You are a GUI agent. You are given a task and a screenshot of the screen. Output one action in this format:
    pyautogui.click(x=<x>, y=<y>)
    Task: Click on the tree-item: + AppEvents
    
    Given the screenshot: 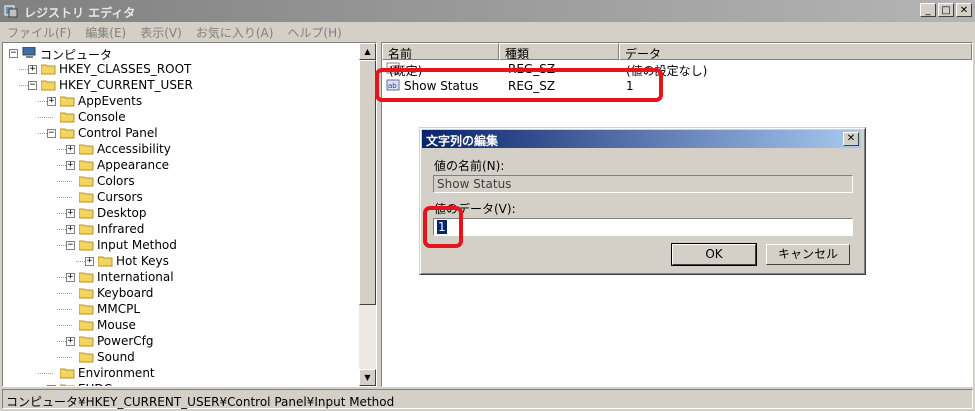 What is the action you would take?
    pyautogui.click(x=180, y=101)
    